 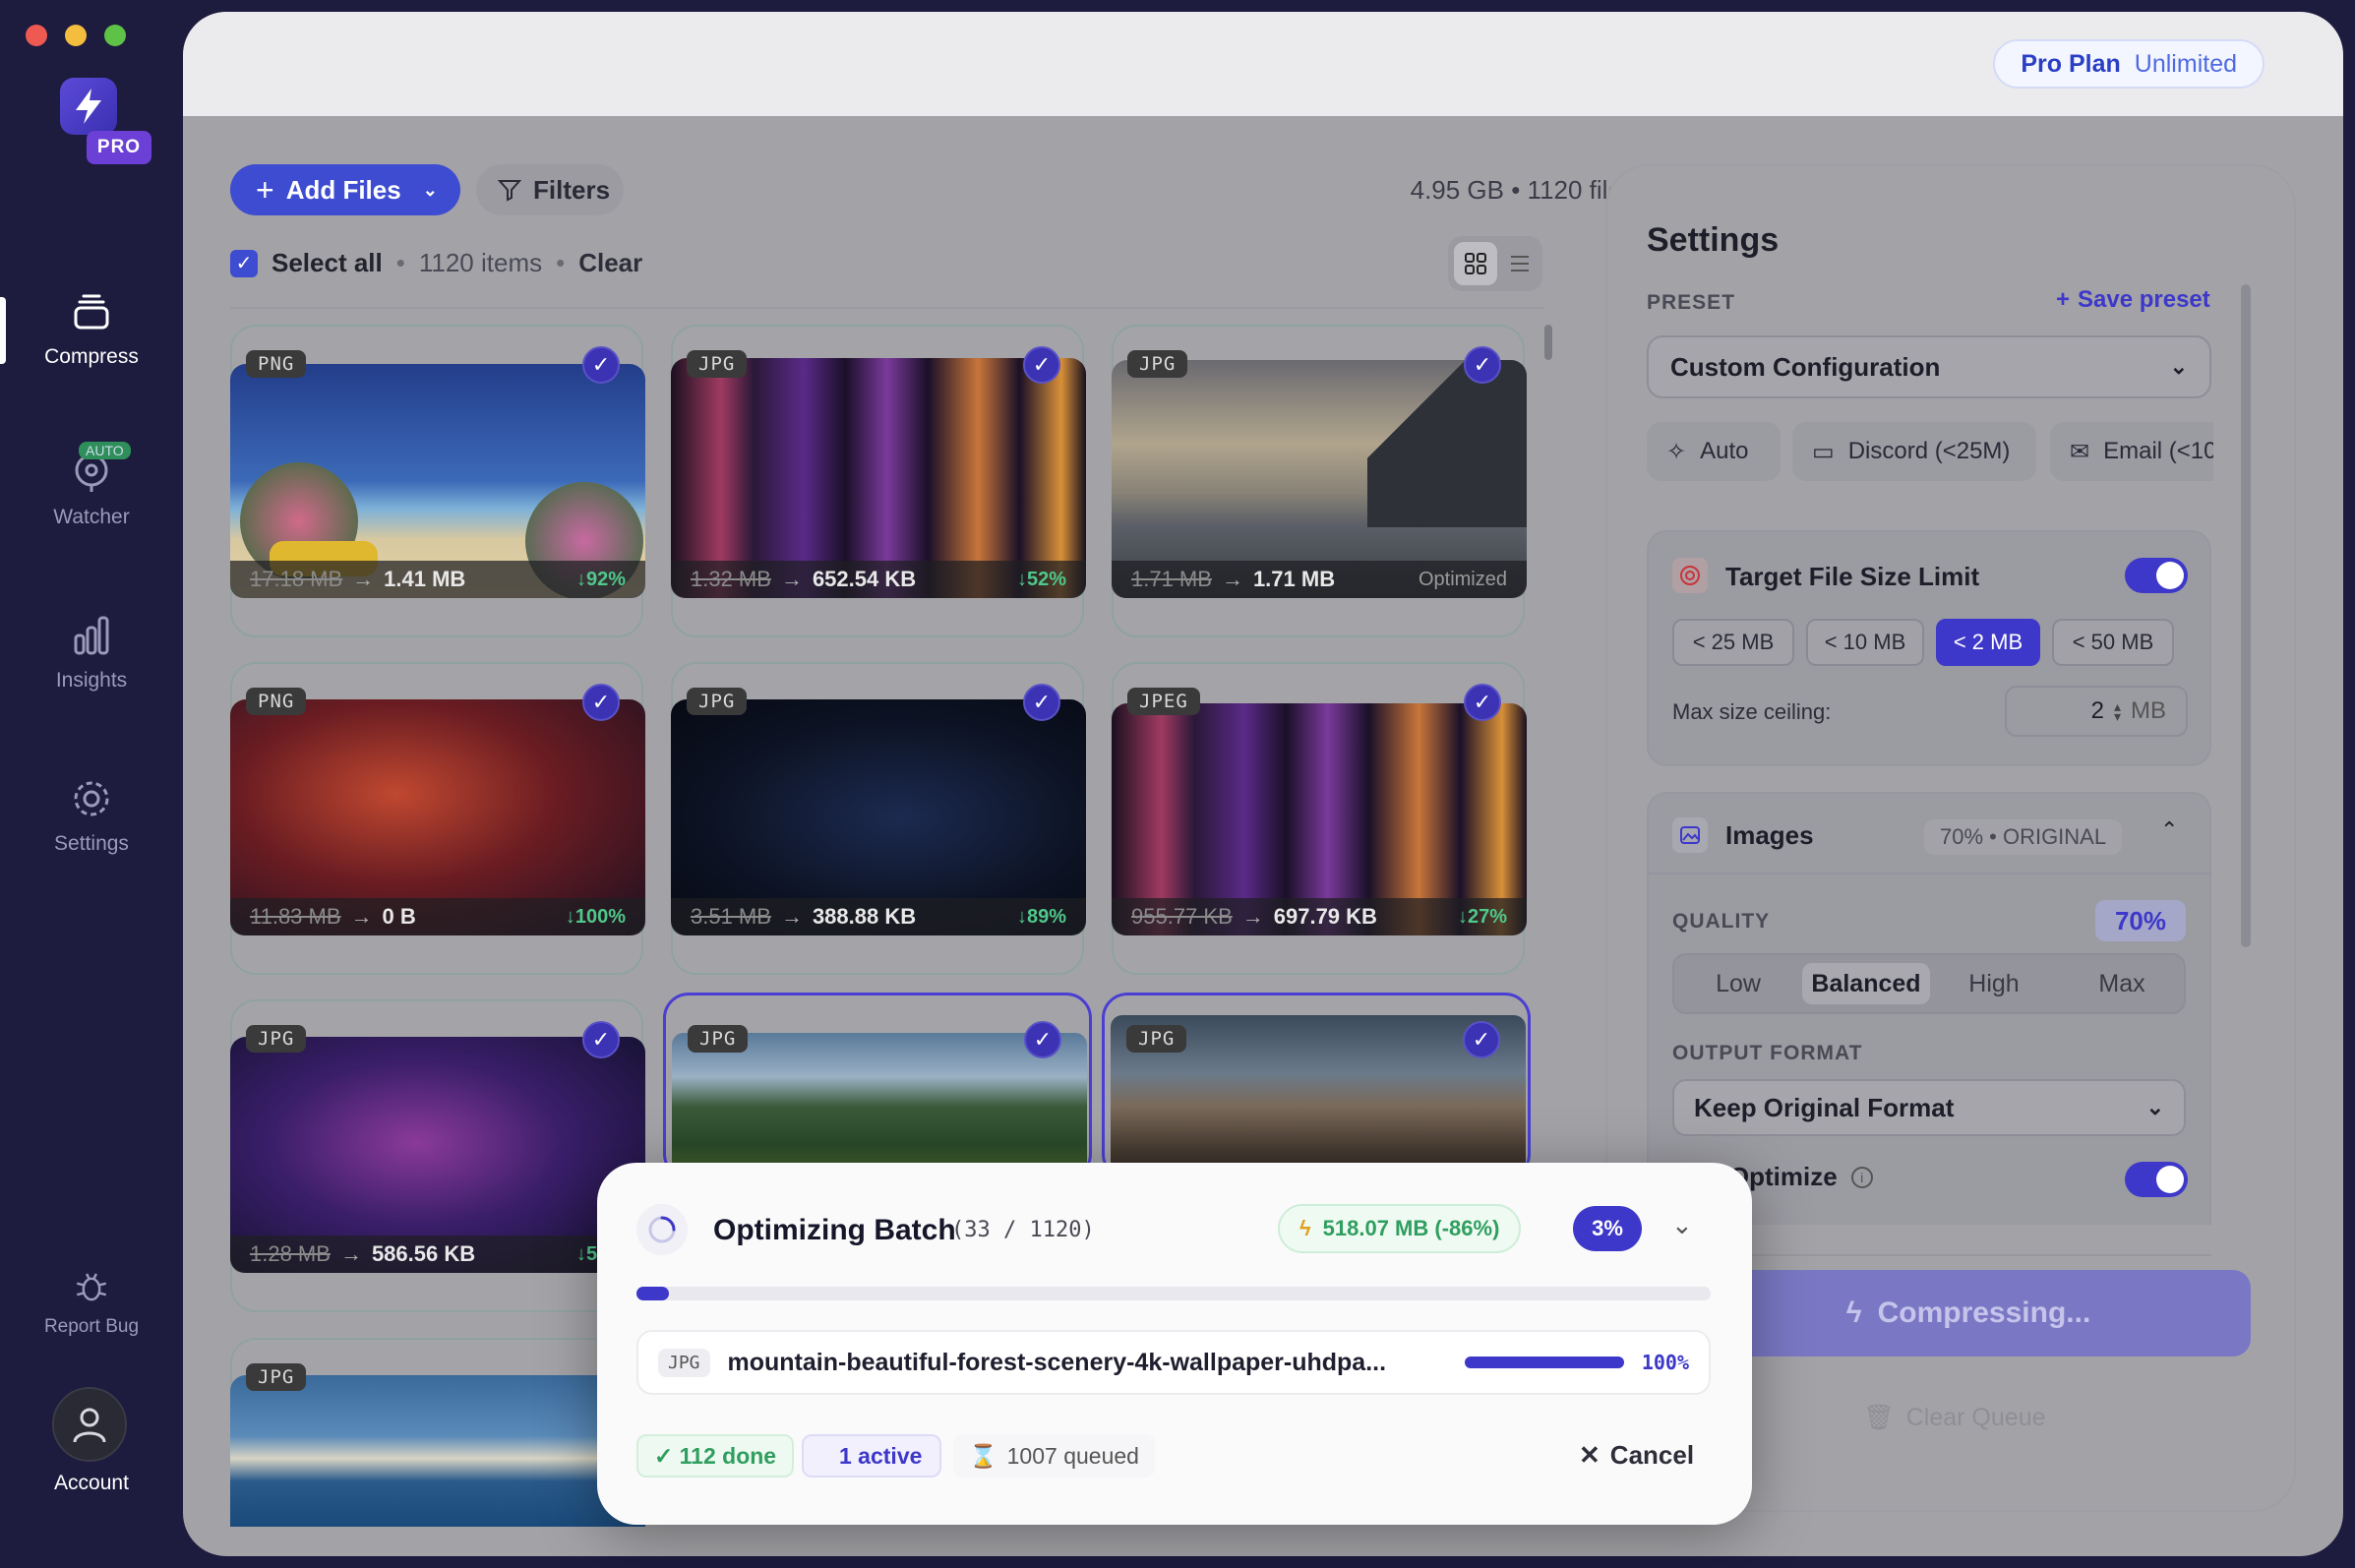 I want to click on target-size-toggle, so click(x=2156, y=575).